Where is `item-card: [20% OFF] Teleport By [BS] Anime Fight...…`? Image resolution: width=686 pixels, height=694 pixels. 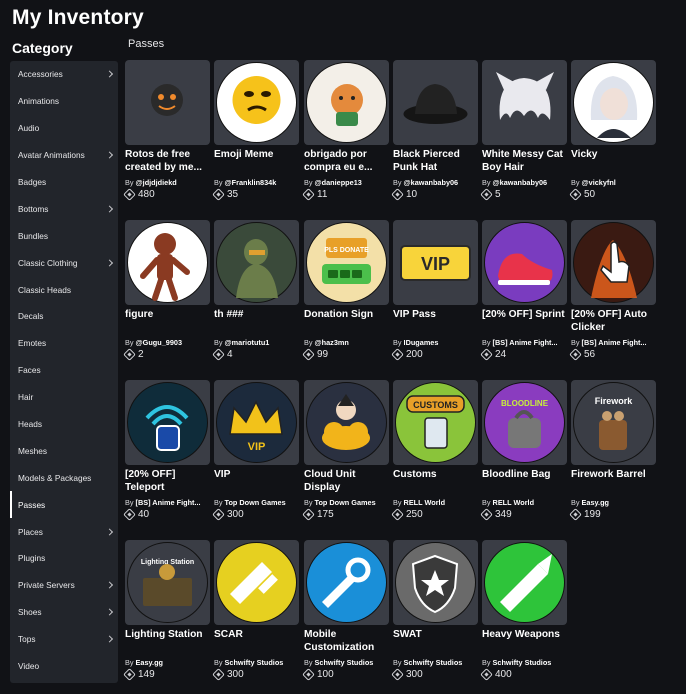 item-card: [20% OFF] Teleport By [BS] Anime Fight...… is located at coordinates (166, 450).